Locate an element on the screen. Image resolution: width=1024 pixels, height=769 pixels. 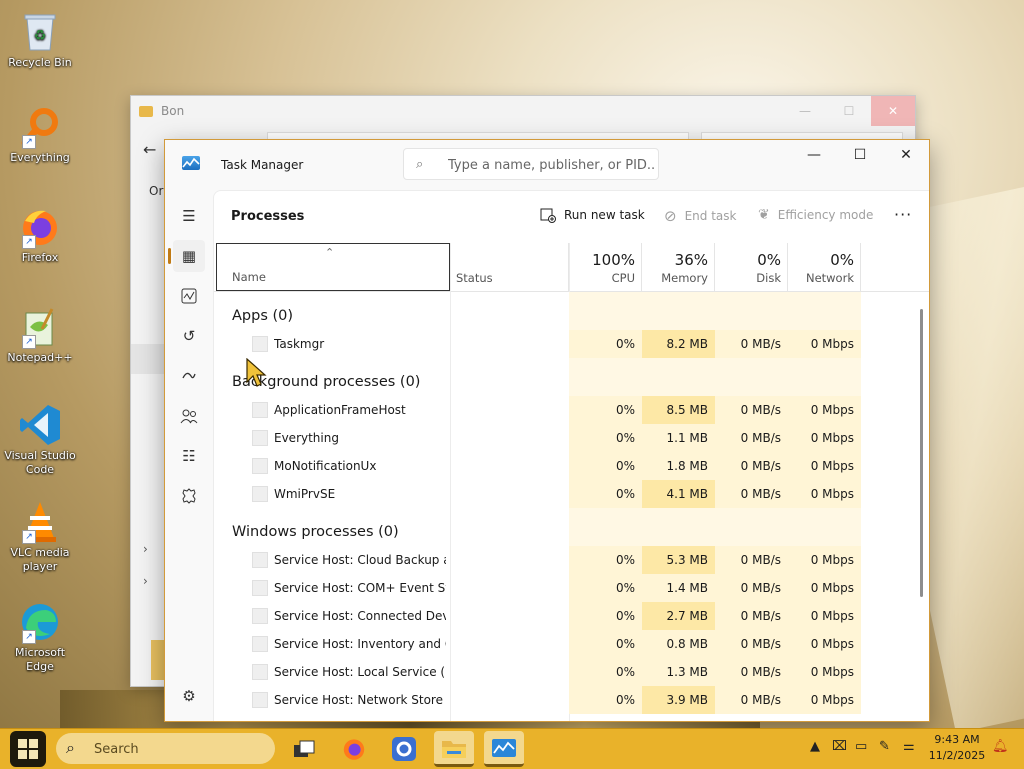
column-header-name: ⌃ Name is located at coordinates (333, 267).